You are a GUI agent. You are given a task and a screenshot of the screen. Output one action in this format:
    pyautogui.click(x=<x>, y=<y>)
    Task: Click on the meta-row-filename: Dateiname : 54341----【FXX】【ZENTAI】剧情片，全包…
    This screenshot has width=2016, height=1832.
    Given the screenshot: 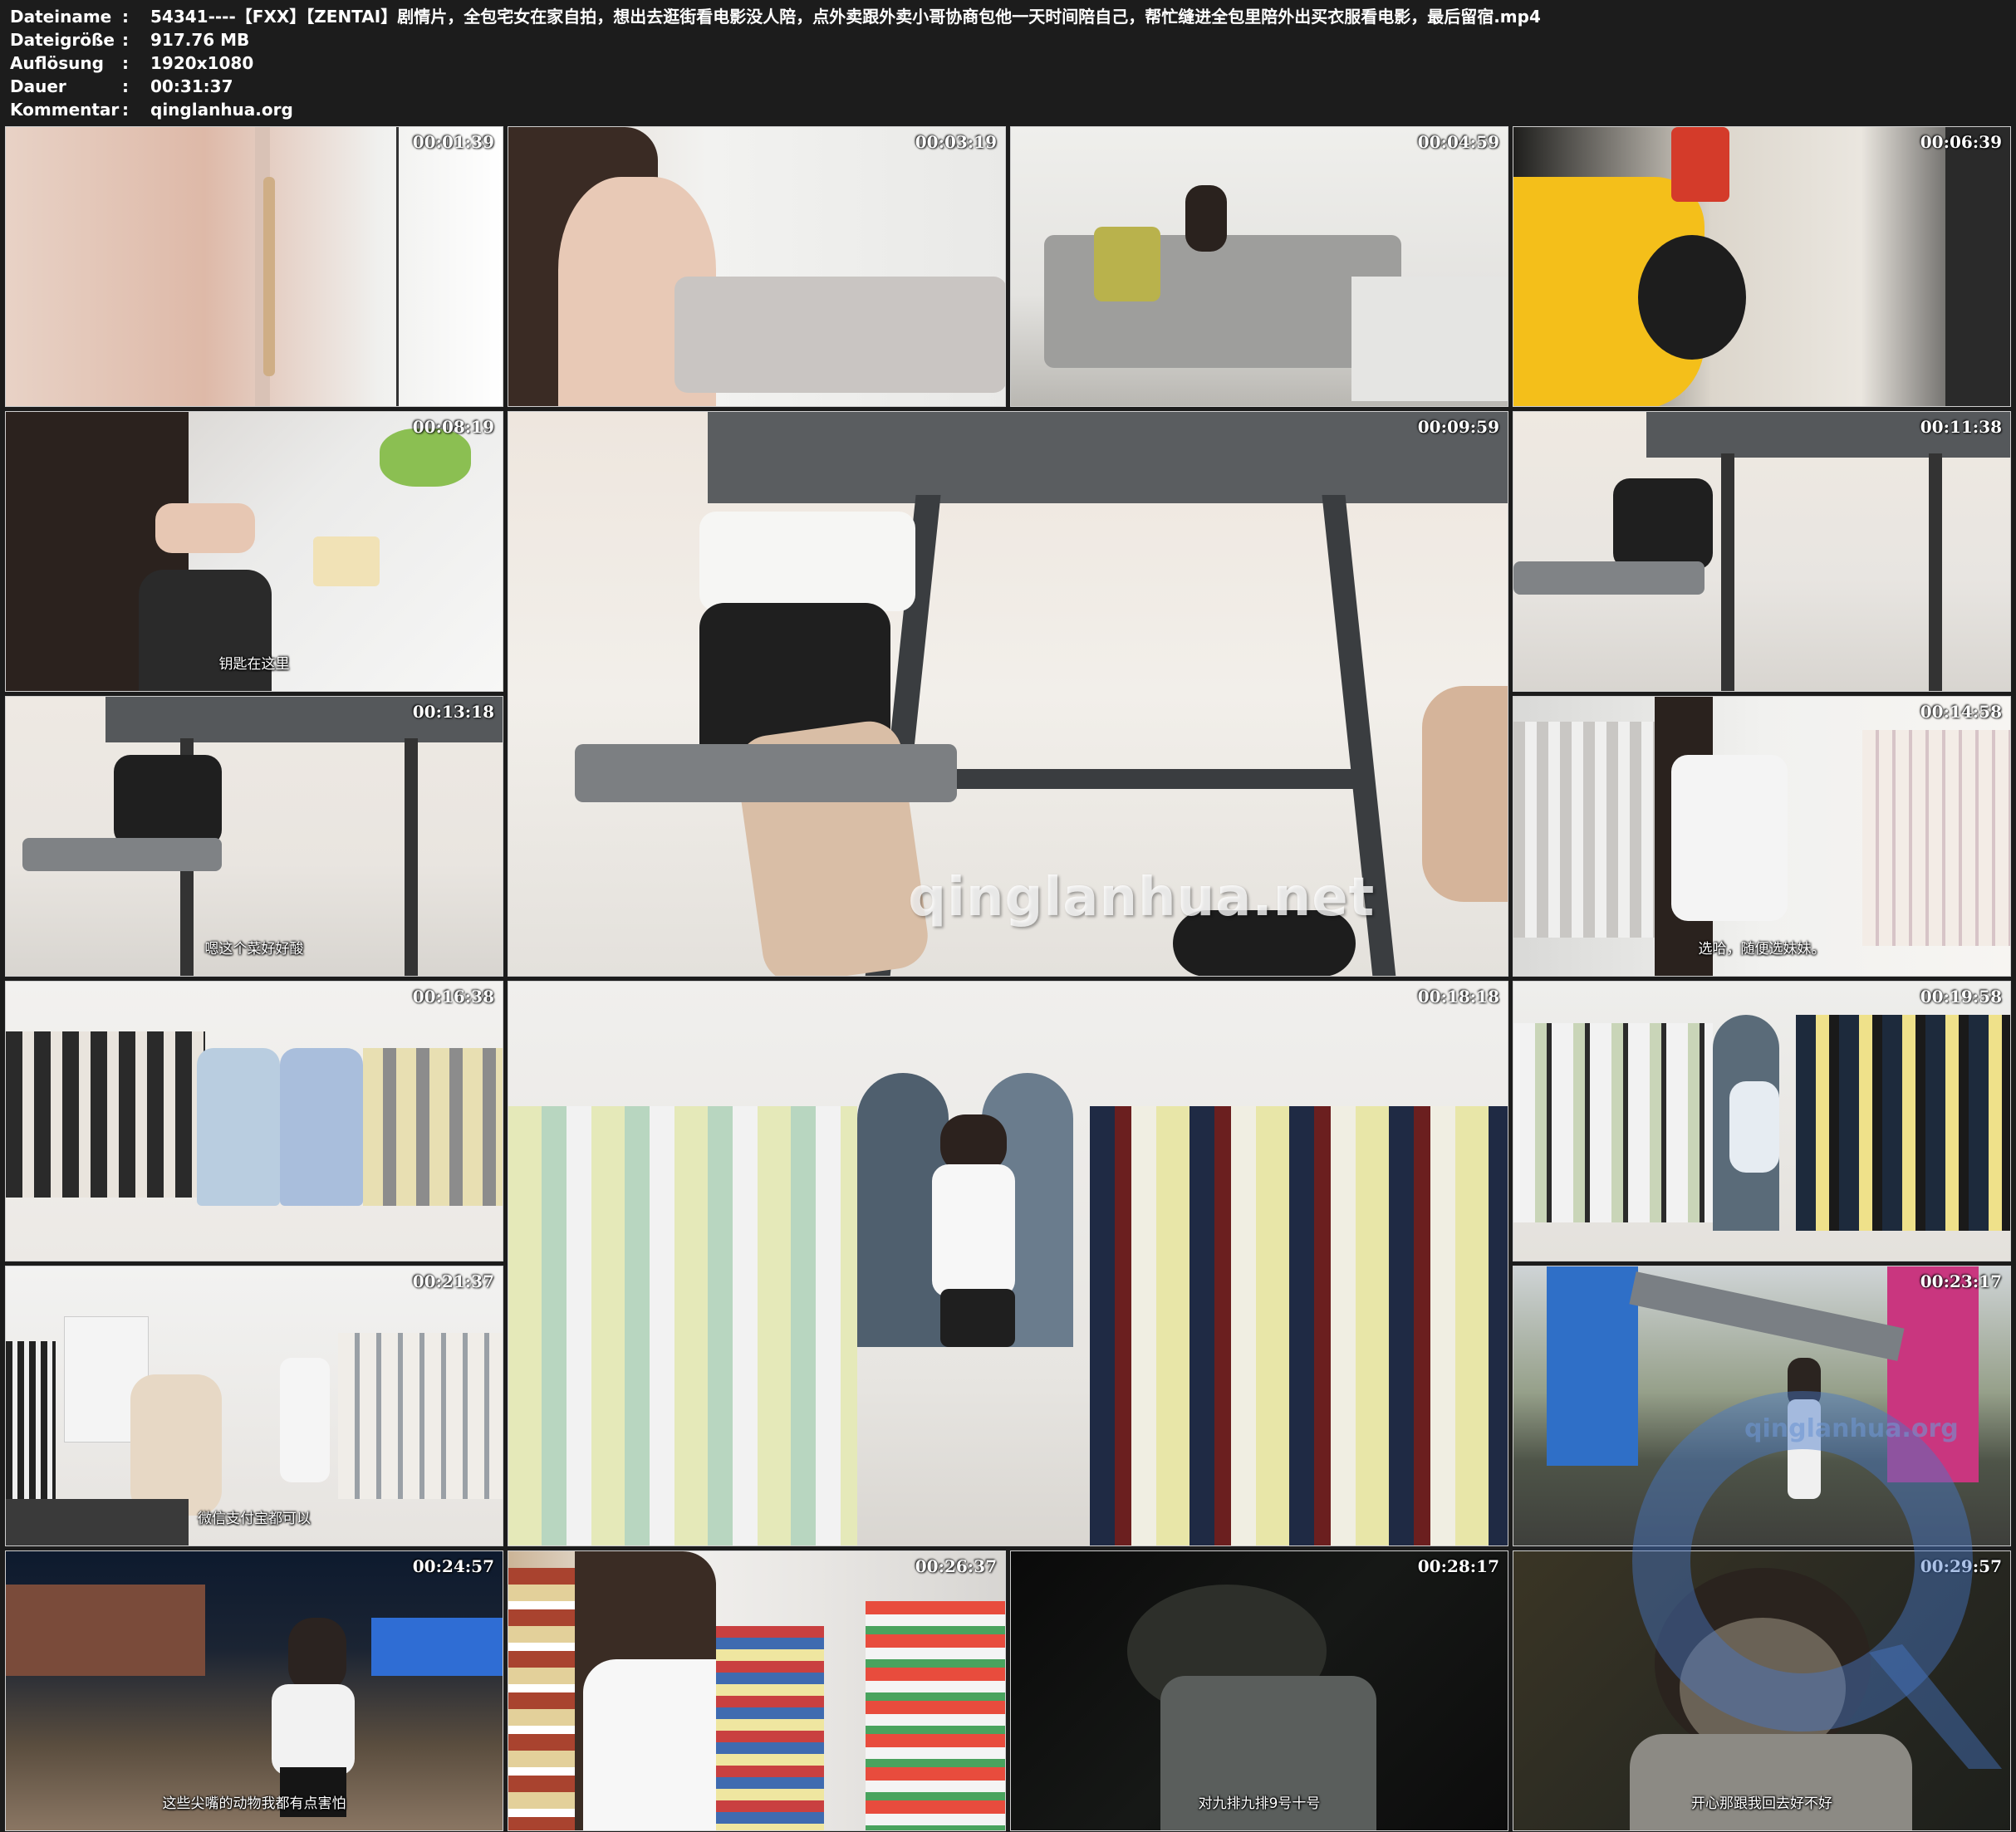 What is the action you would take?
    pyautogui.click(x=775, y=16)
    